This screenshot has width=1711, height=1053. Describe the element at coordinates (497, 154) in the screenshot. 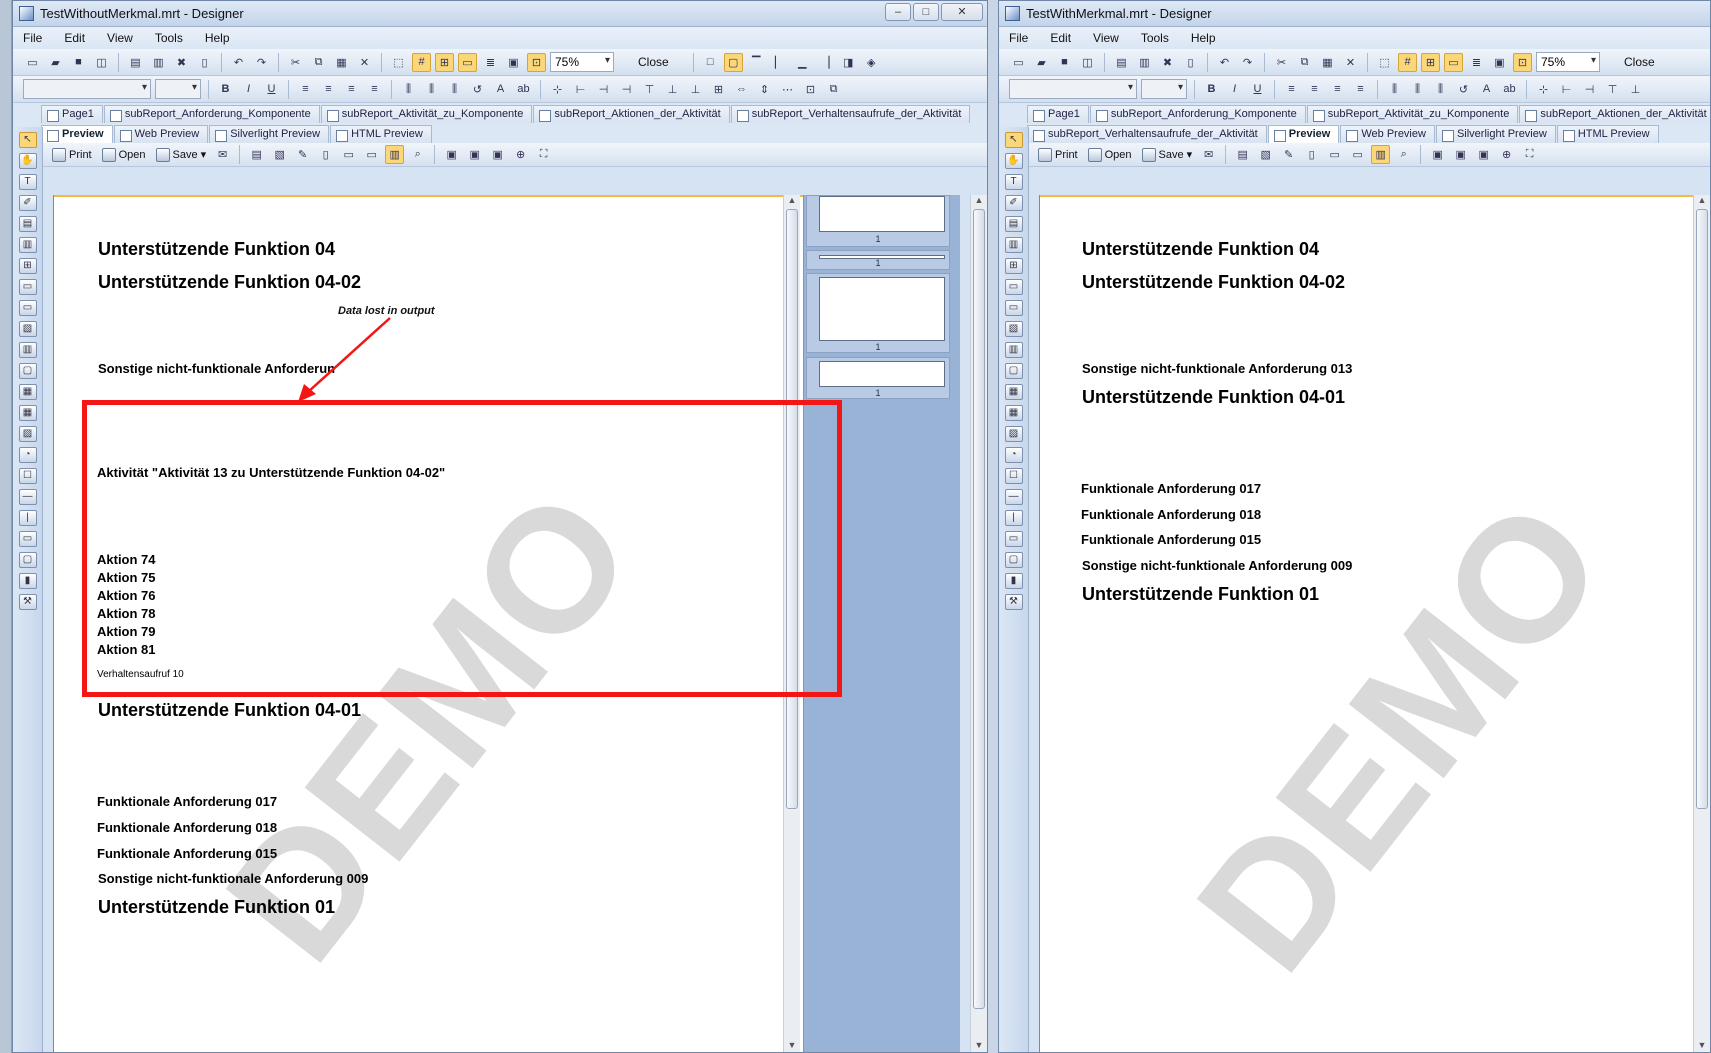

I see `multiple-pages-icon: ▣` at that location.